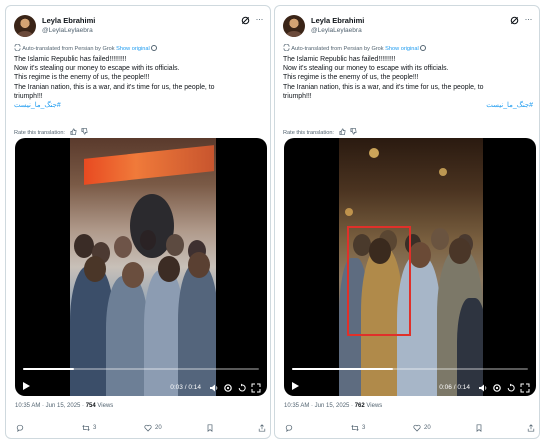 Image resolution: width=545 pixels, height=445 pixels. I want to click on bookmark-icon, so click(210, 428).